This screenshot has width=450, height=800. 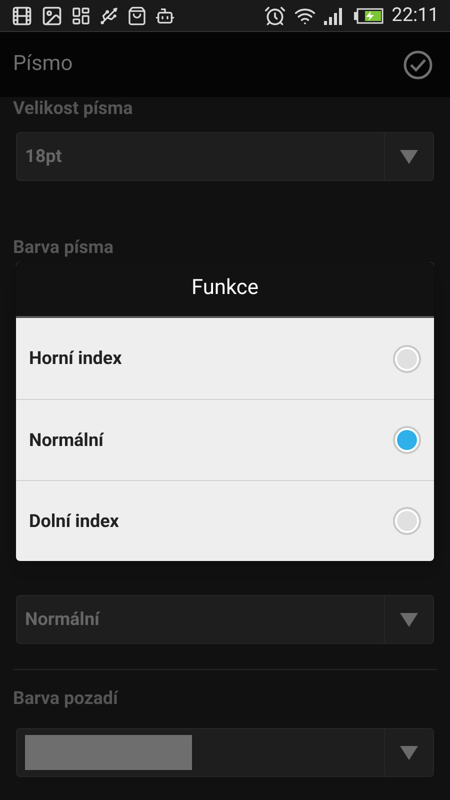 What do you see at coordinates (75, 359) in the screenshot?
I see `option-label: Horní index` at bounding box center [75, 359].